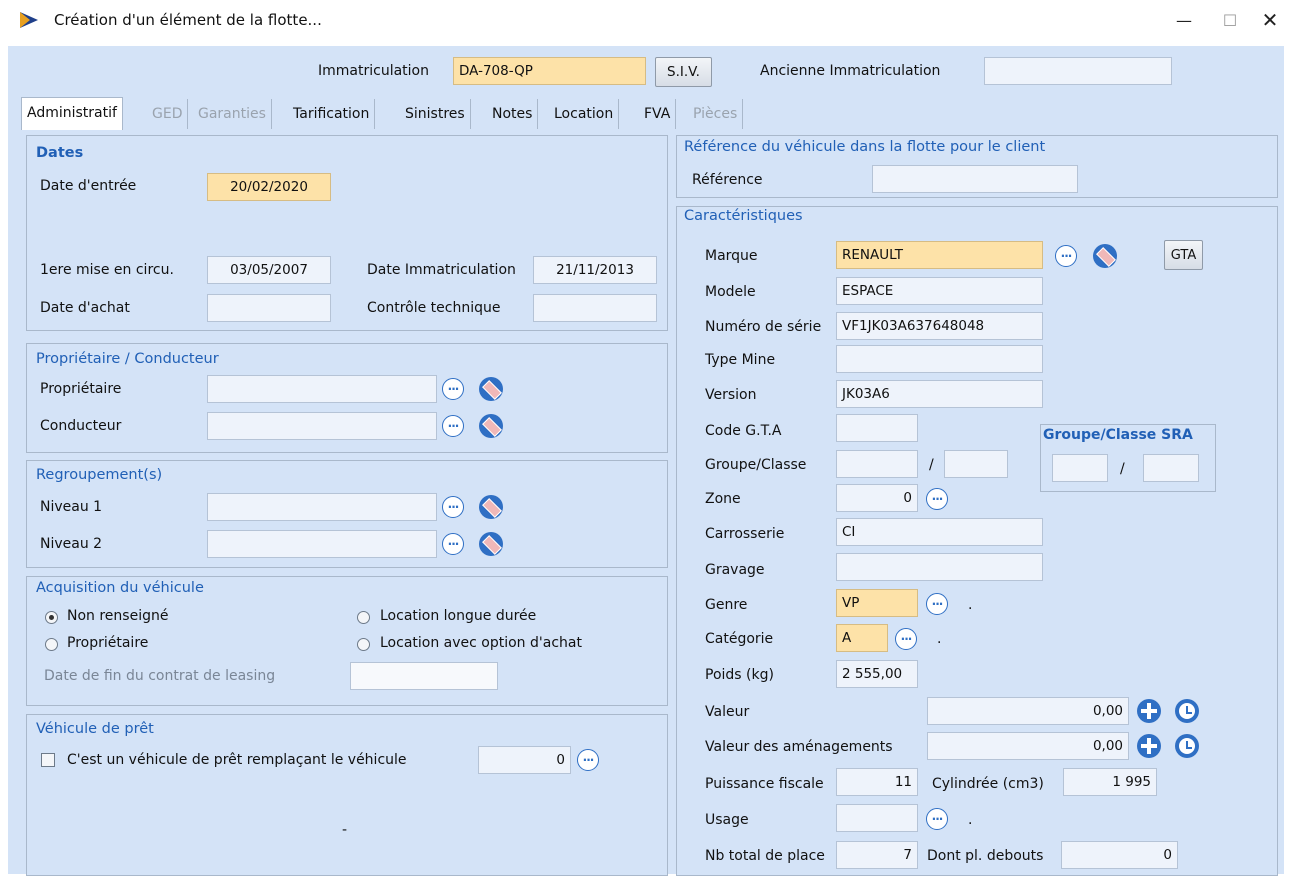  What do you see at coordinates (363, 644) in the screenshot?
I see `location-option-achat-radio` at bounding box center [363, 644].